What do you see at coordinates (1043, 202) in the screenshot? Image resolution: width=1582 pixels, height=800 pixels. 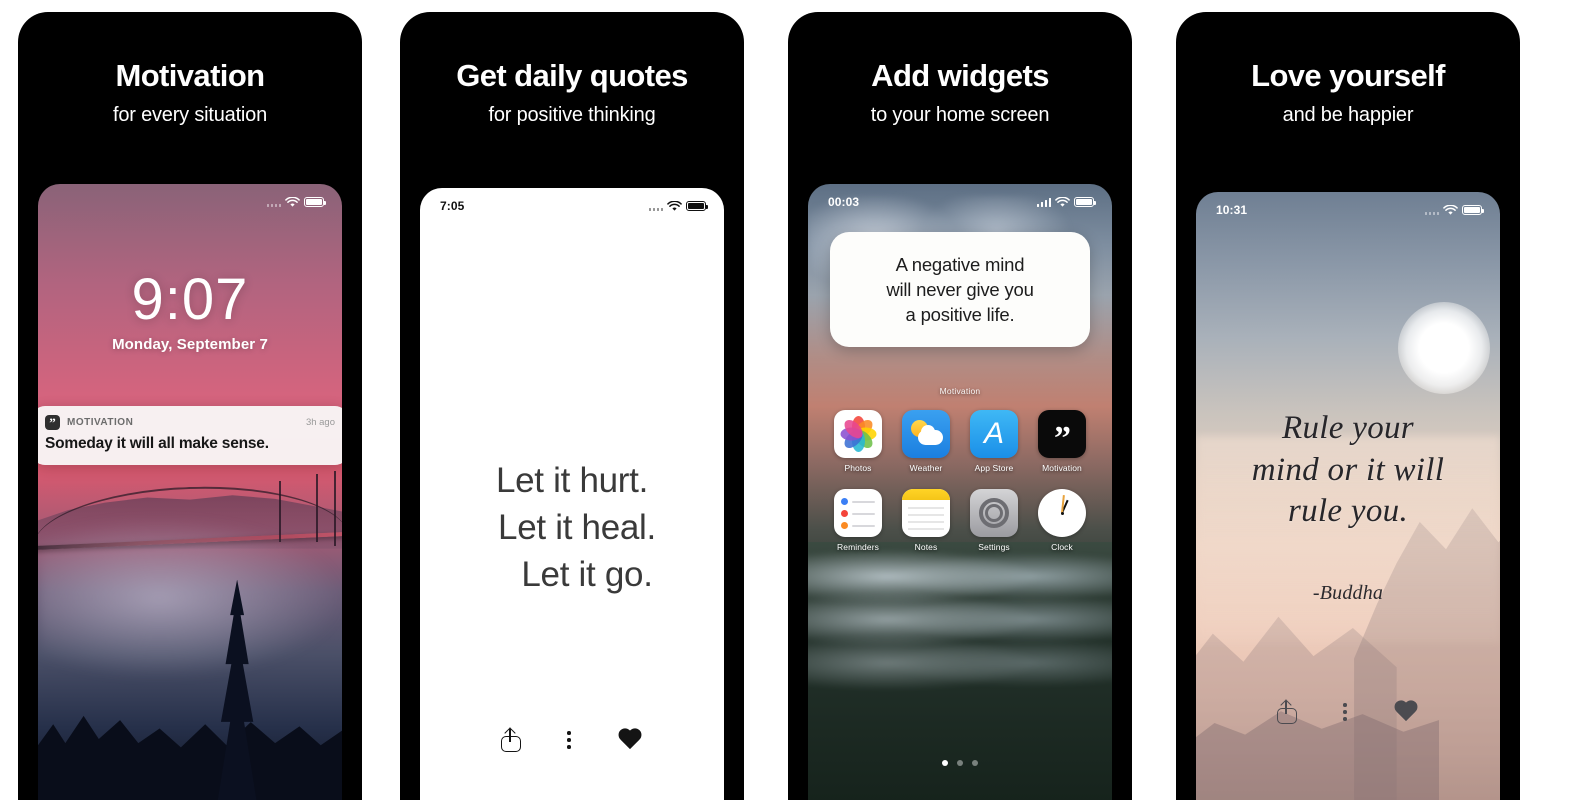 I see `cellular-signal-icon` at bounding box center [1043, 202].